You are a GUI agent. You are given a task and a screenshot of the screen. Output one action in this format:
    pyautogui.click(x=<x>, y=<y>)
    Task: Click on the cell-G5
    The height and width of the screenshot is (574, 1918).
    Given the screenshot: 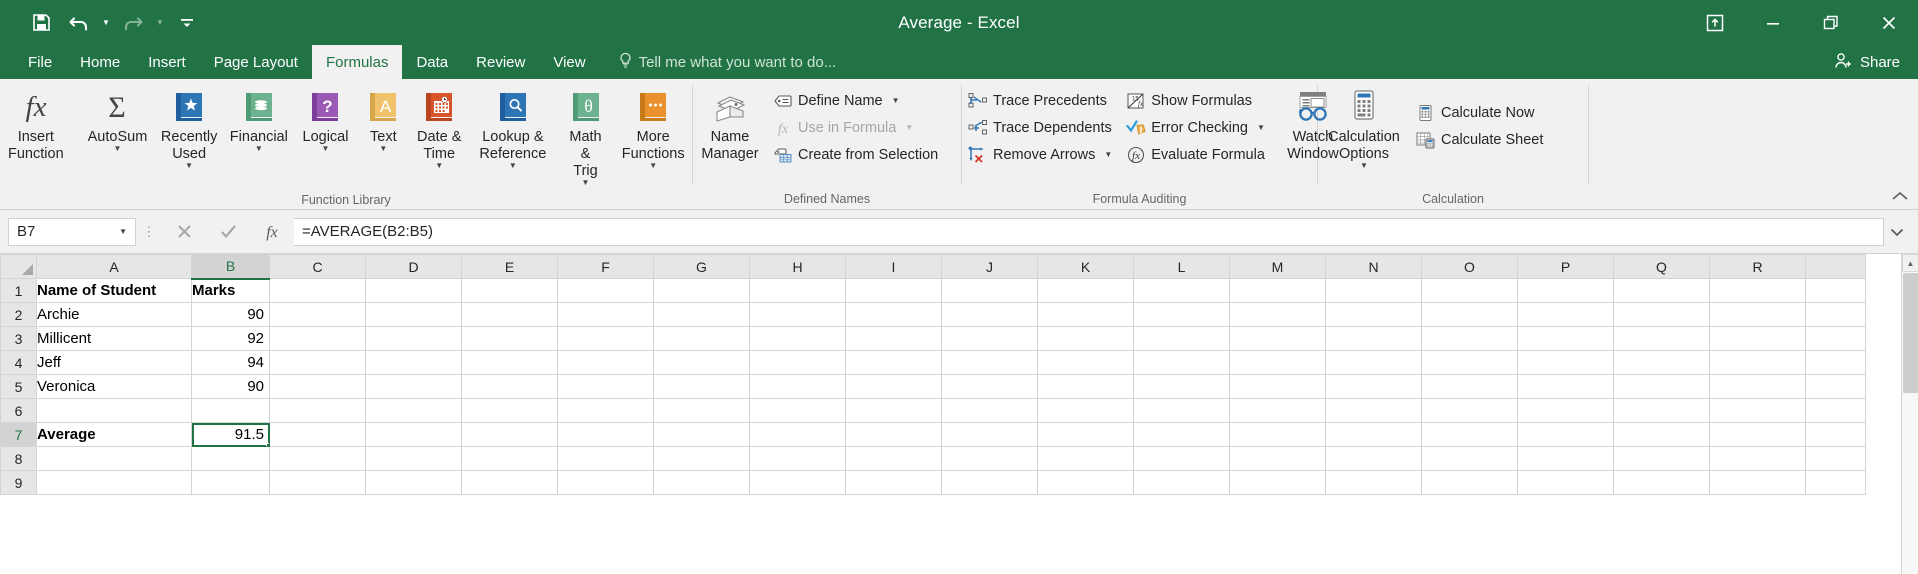 What is the action you would take?
    pyautogui.click(x=701, y=386)
    